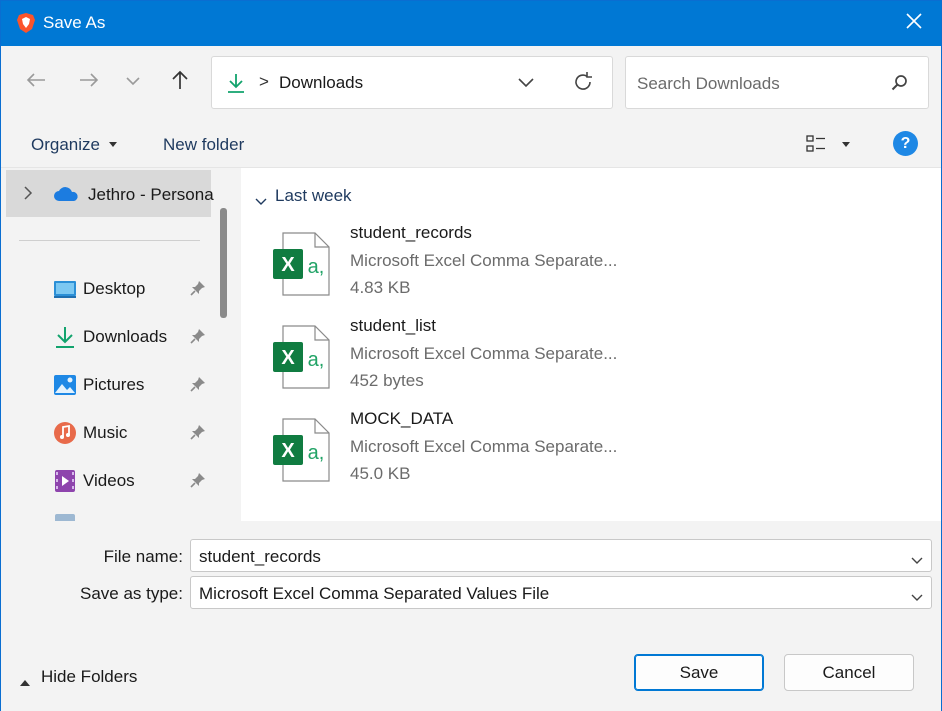  What do you see at coordinates (561, 555) in the screenshot?
I see `file-name-field: student_records` at bounding box center [561, 555].